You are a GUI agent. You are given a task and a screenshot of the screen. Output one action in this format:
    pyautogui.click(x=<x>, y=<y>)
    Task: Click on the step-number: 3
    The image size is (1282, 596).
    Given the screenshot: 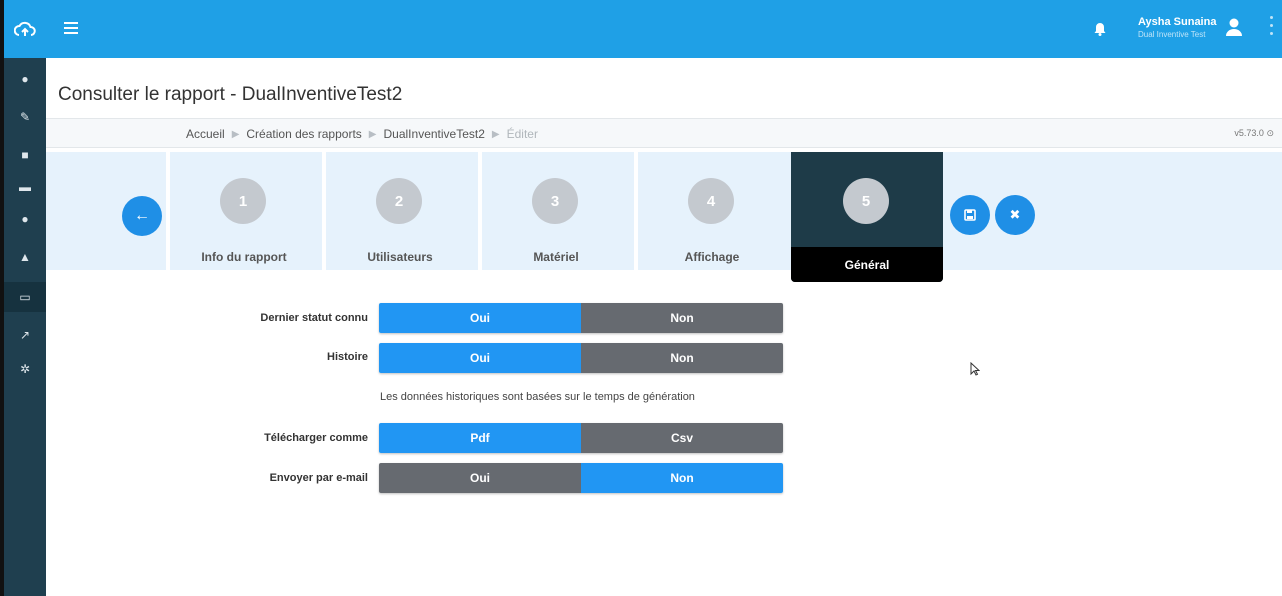 What is the action you would take?
    pyautogui.click(x=555, y=201)
    